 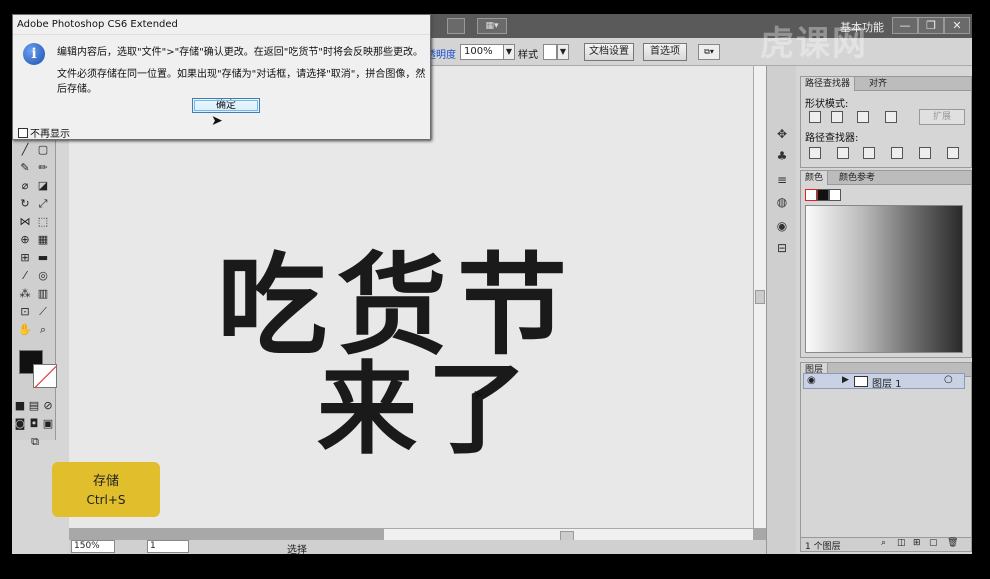 What do you see at coordinates (897, 153) in the screenshot?
I see `crop-icon` at bounding box center [897, 153].